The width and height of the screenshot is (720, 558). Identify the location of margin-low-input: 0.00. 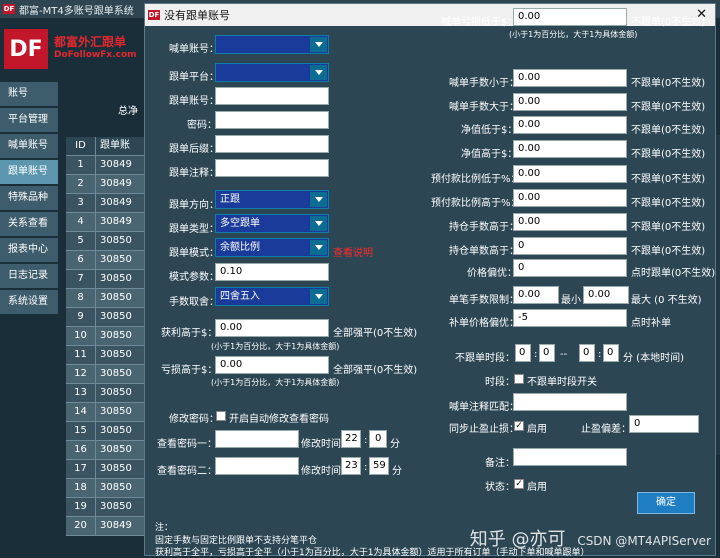
(570, 174).